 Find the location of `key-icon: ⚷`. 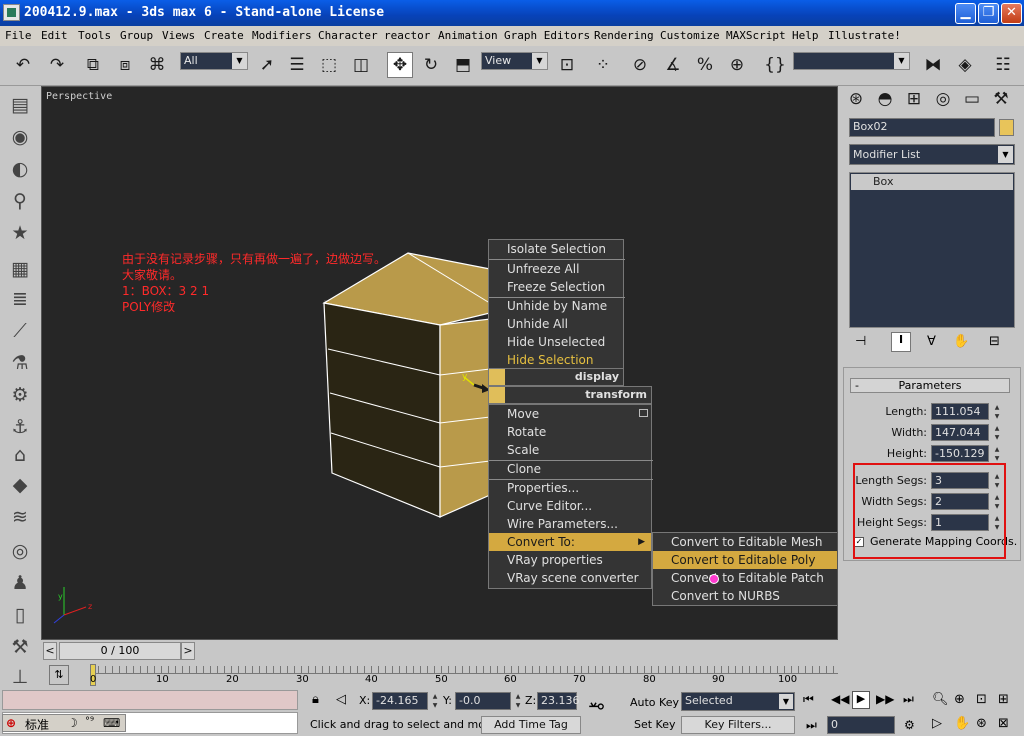

key-icon: ⚷ is located at coordinates (596, 706).